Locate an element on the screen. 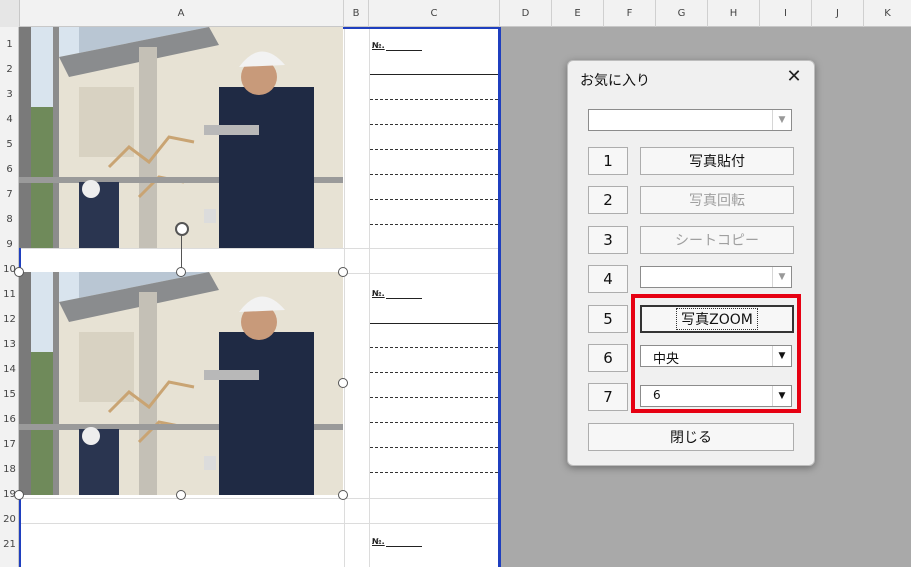 This screenshot has width=911, height=567. resize-handle-n-icon is located at coordinates (181, 272).